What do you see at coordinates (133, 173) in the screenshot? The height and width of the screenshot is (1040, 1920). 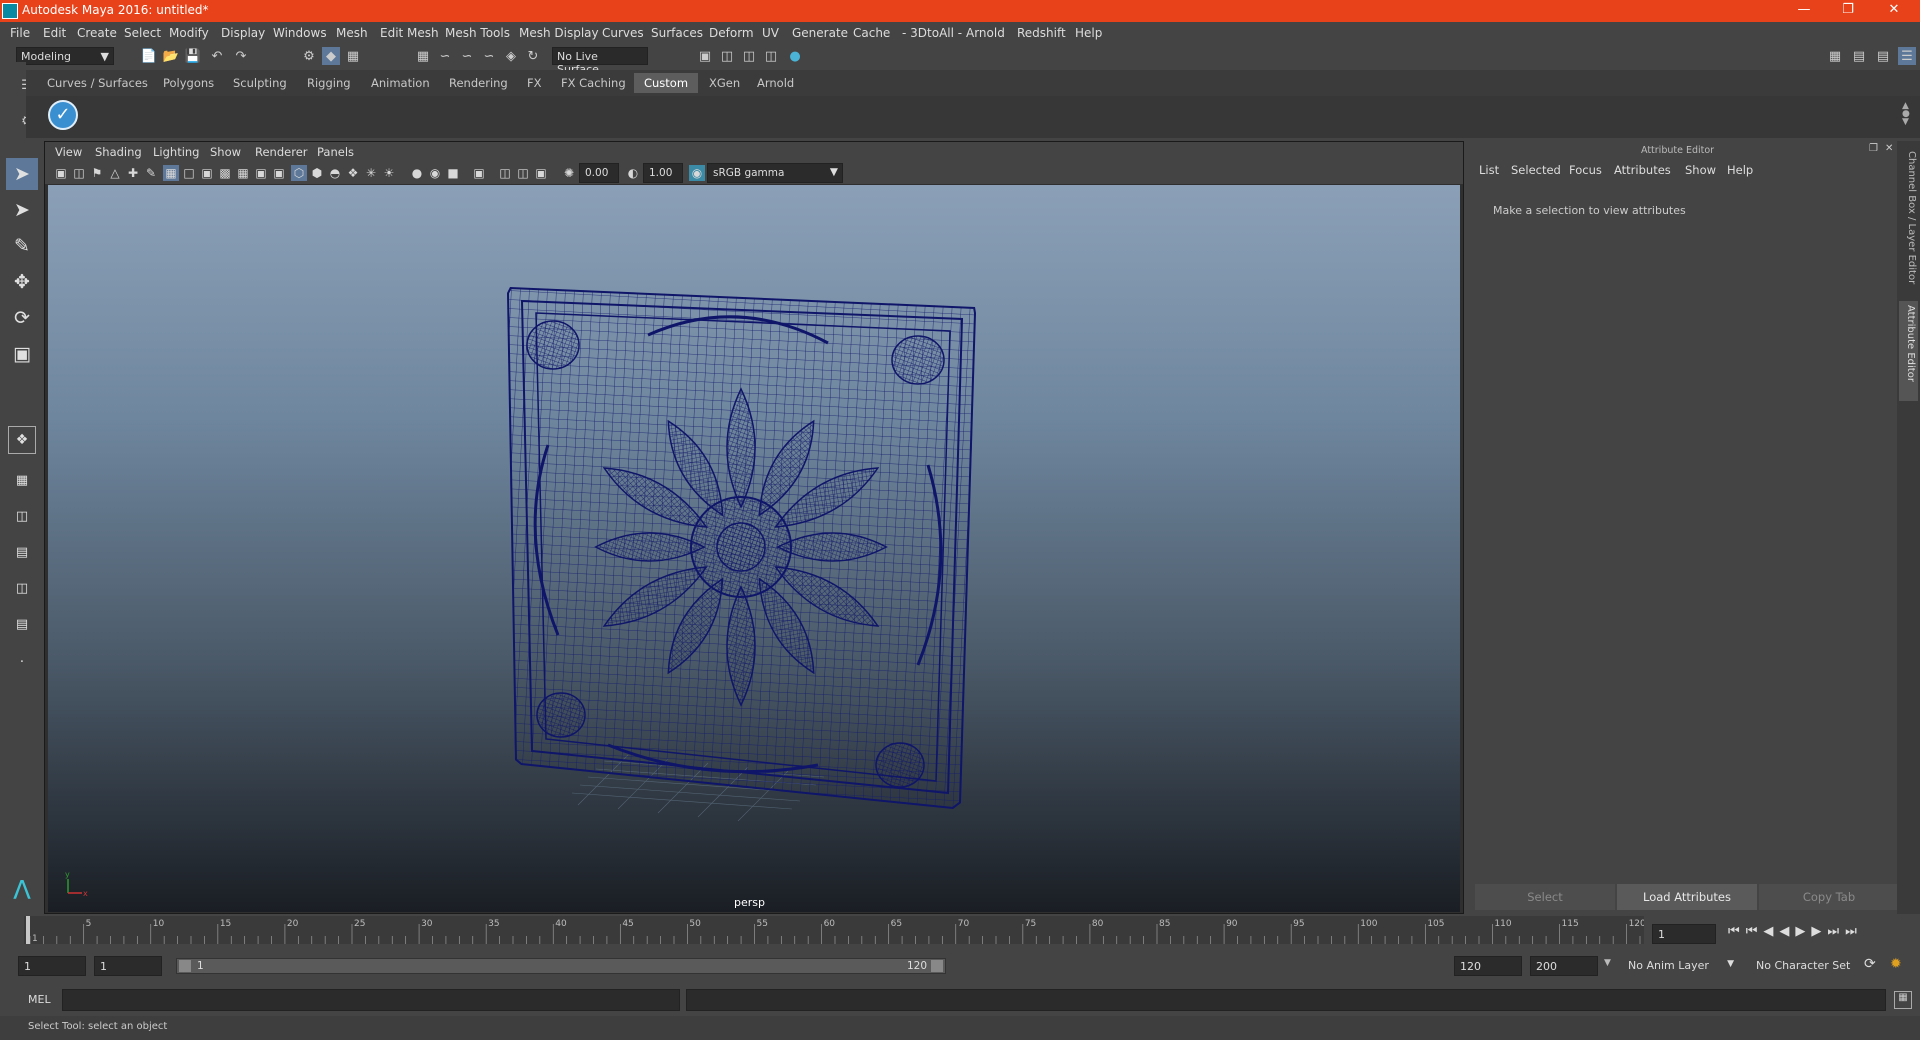 I see `2d-pan-zoom-icon: ✚` at bounding box center [133, 173].